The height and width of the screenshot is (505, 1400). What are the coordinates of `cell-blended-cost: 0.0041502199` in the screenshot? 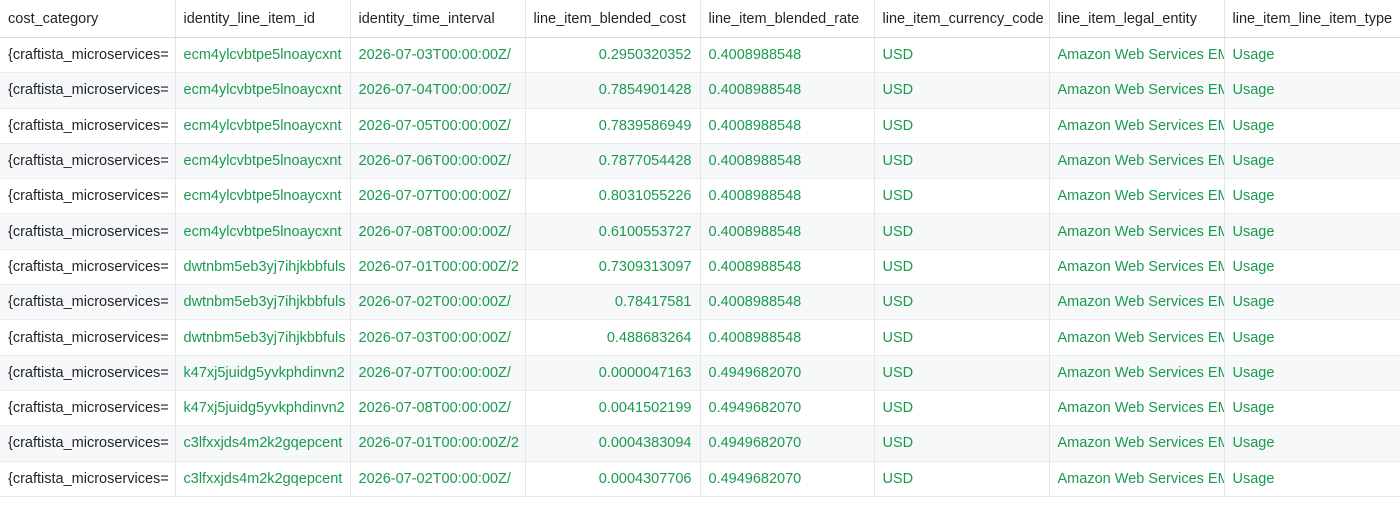 It's located at (613, 408).